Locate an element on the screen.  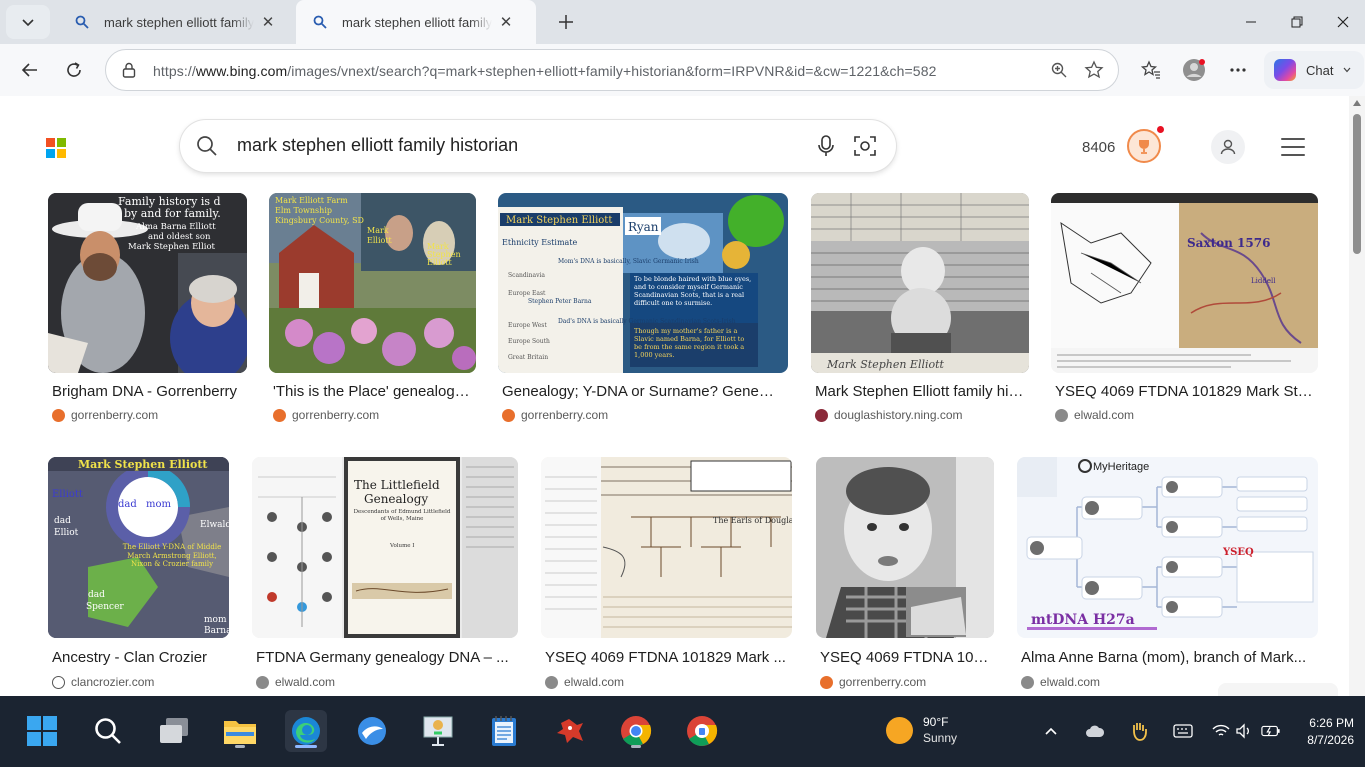
chrome-secondary-app is located at coordinates (702, 731).